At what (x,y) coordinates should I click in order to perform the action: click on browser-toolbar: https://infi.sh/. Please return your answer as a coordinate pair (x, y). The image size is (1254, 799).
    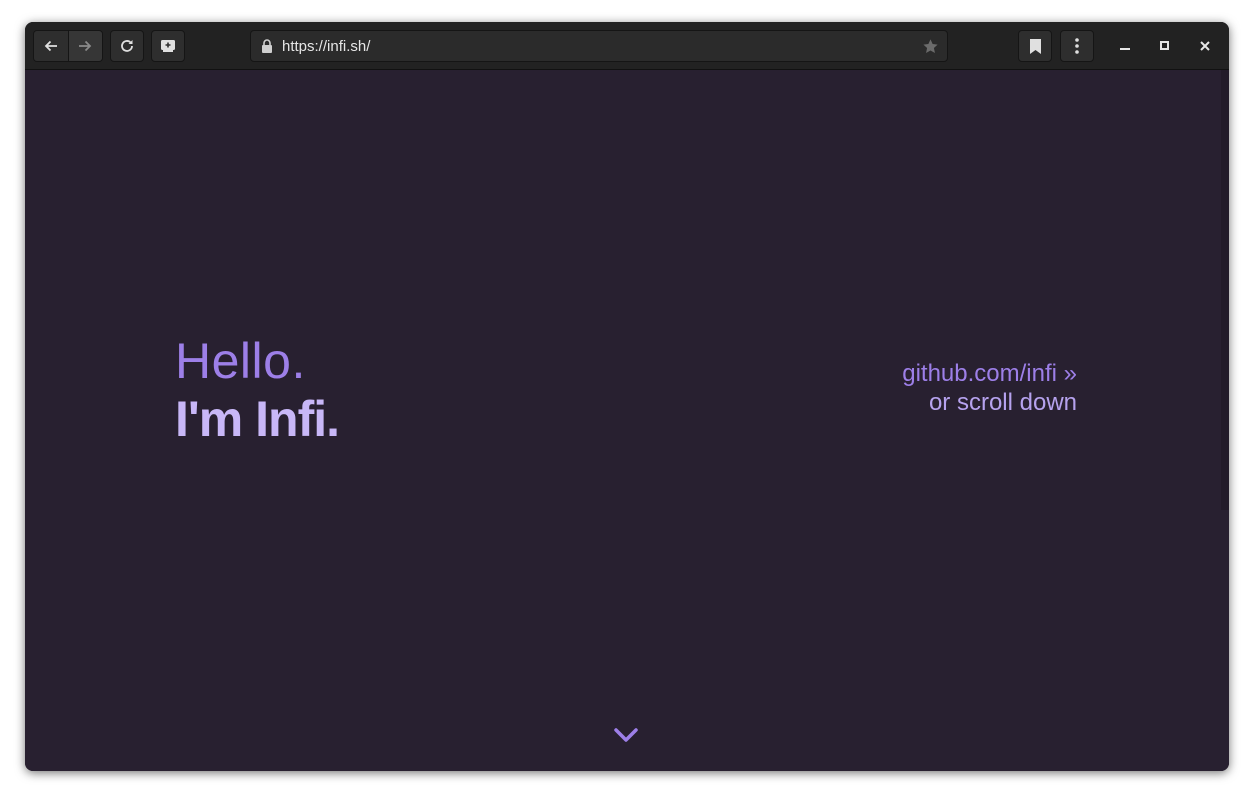
    Looking at the image, I should click on (627, 46).